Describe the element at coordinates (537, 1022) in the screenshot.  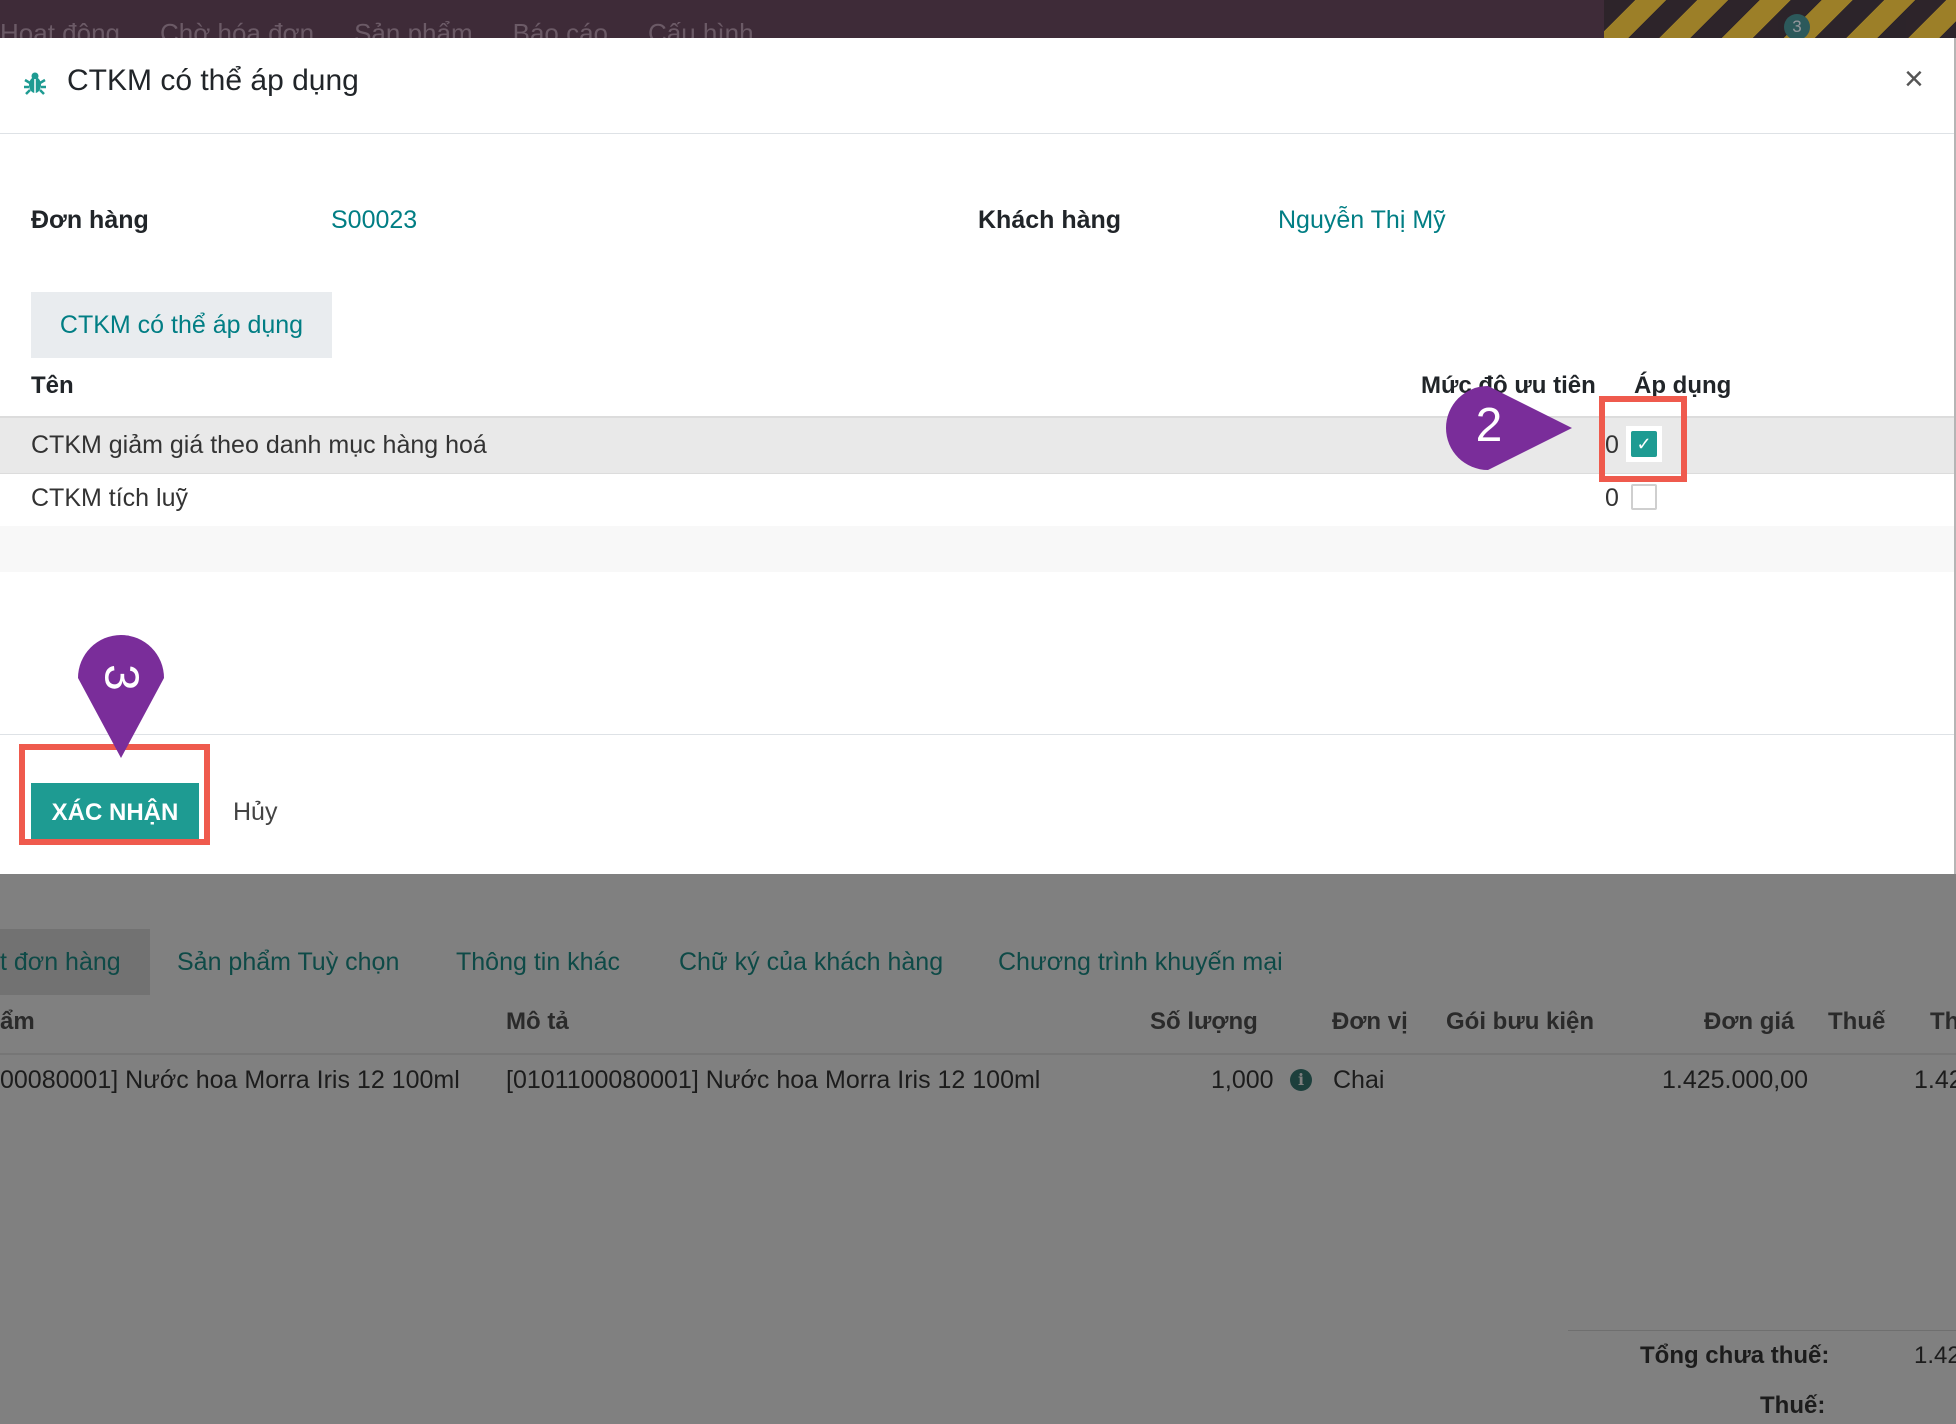
I see `column-description: Mô tả` at that location.